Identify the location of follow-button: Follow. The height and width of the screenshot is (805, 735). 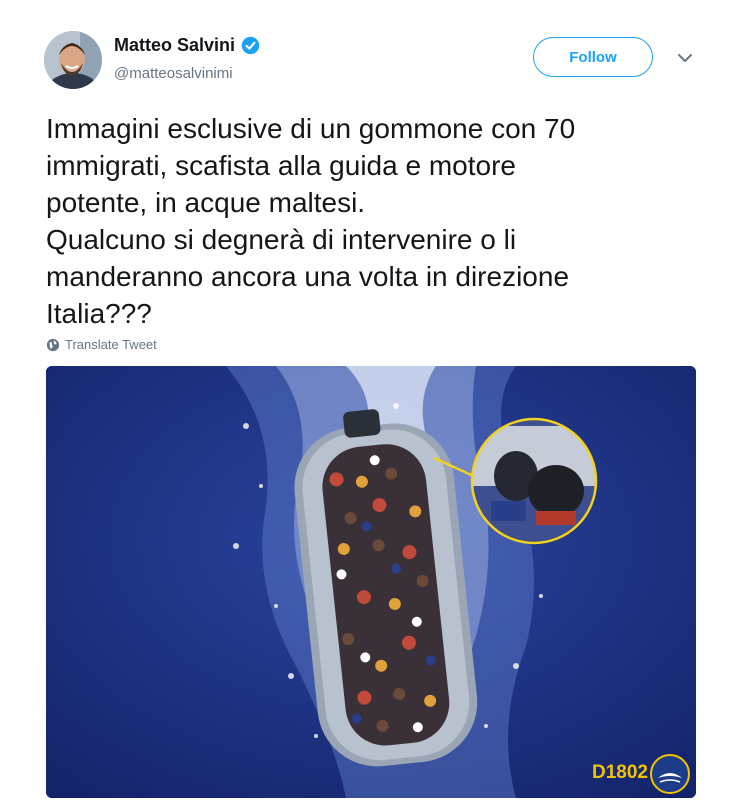
(593, 57).